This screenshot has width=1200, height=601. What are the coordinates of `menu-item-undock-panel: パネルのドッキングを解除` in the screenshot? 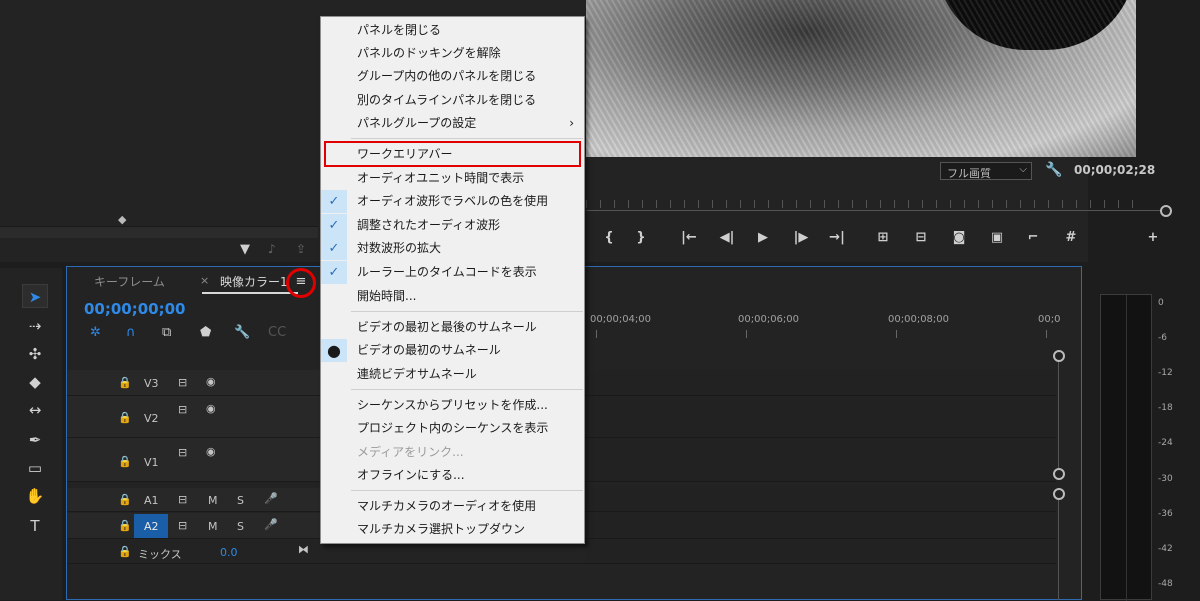 It's located at (452, 53).